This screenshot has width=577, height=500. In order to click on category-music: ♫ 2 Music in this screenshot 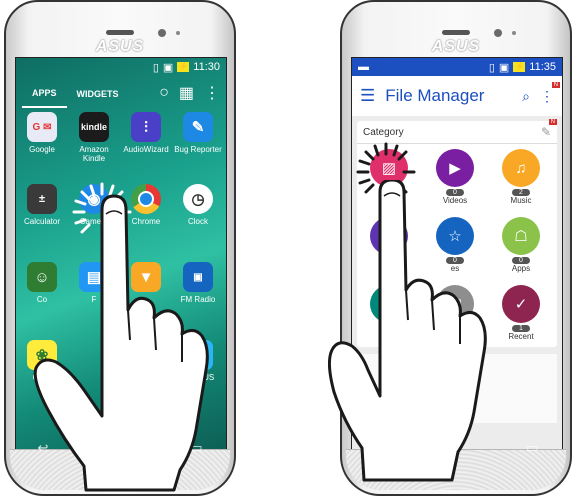, I will do `click(521, 177)`.